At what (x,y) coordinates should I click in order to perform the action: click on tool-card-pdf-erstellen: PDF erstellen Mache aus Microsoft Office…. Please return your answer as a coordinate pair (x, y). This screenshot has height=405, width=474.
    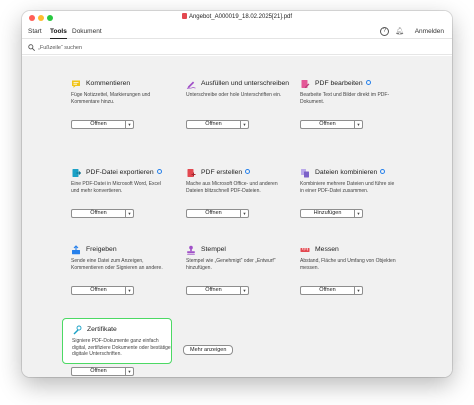
    Looking at the image, I should click on (231, 198).